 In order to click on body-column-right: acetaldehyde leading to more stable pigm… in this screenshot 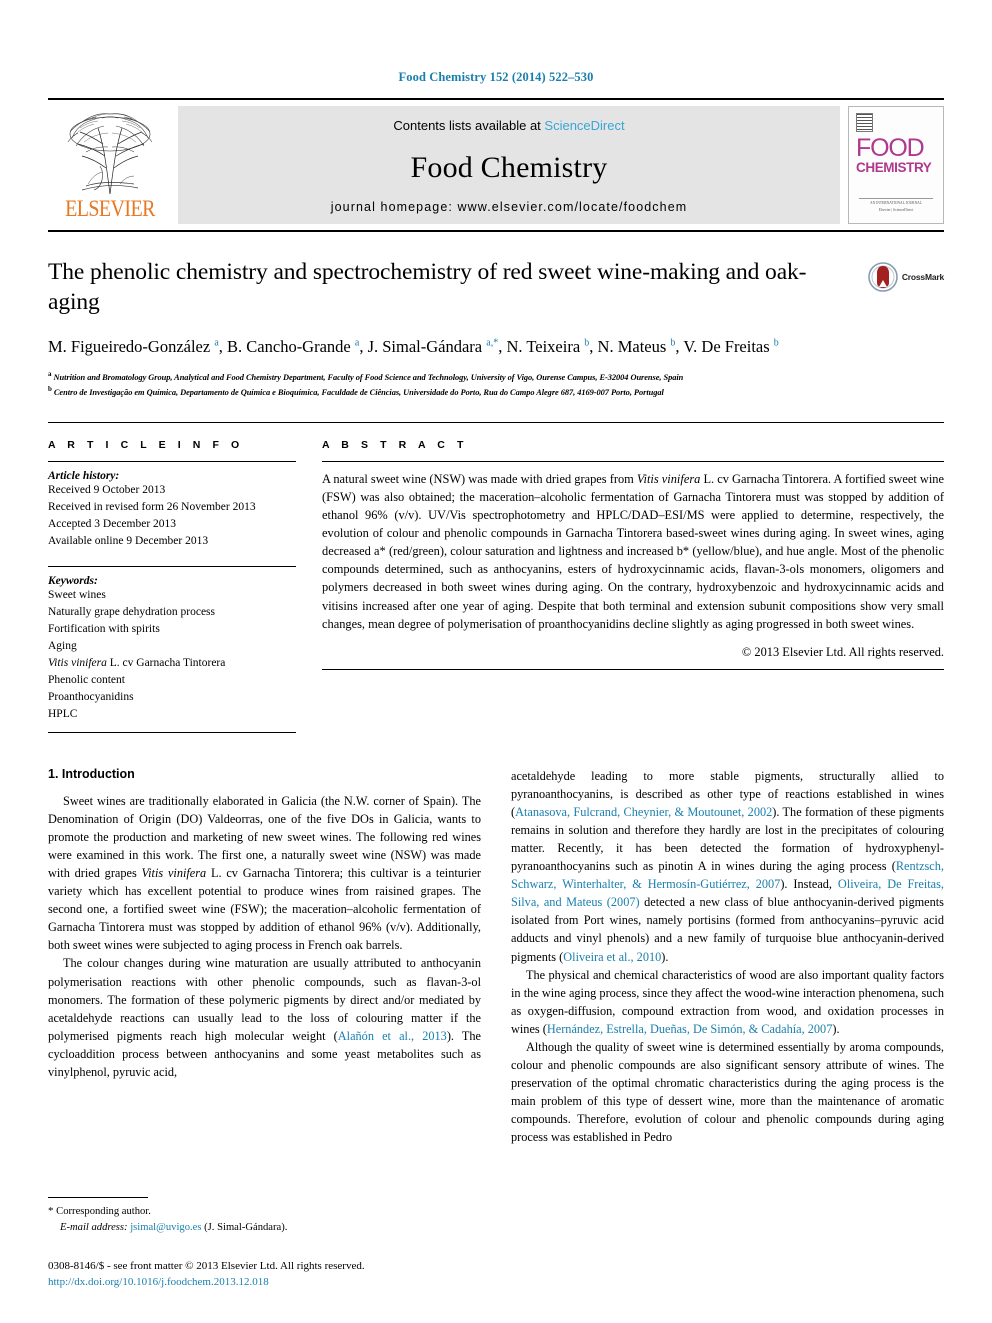, I will do `click(727, 956)`.